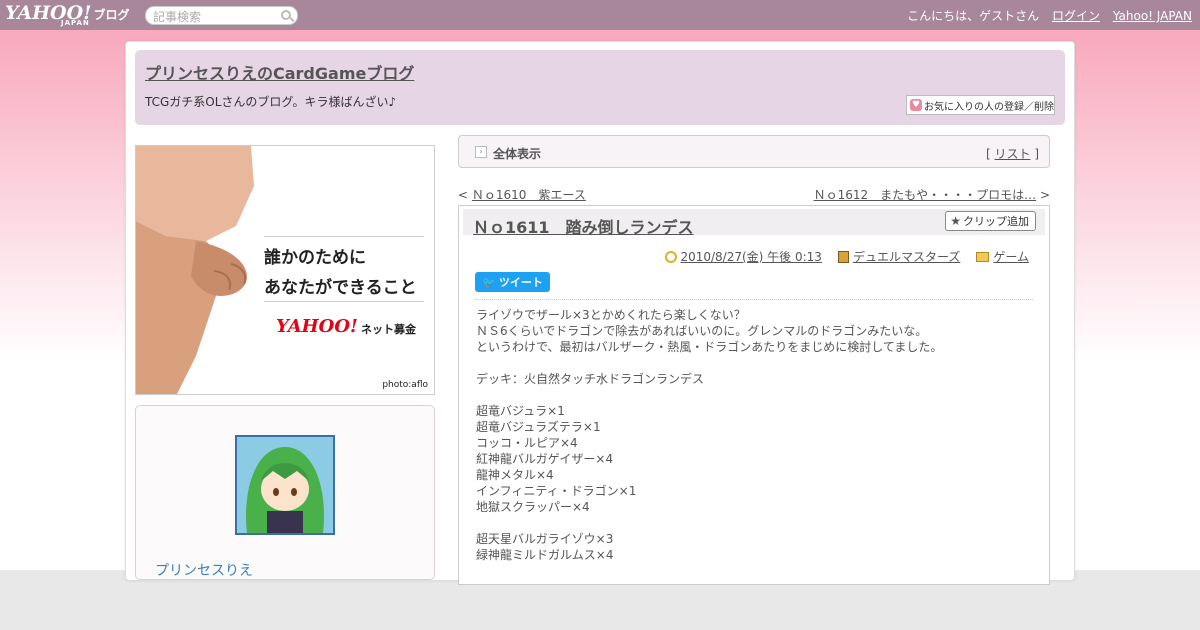 The height and width of the screenshot is (630, 1200). What do you see at coordinates (545, 459) in the screenshot?
I see `article-body-line: 紅神龍バルガゲイザー×4` at bounding box center [545, 459].